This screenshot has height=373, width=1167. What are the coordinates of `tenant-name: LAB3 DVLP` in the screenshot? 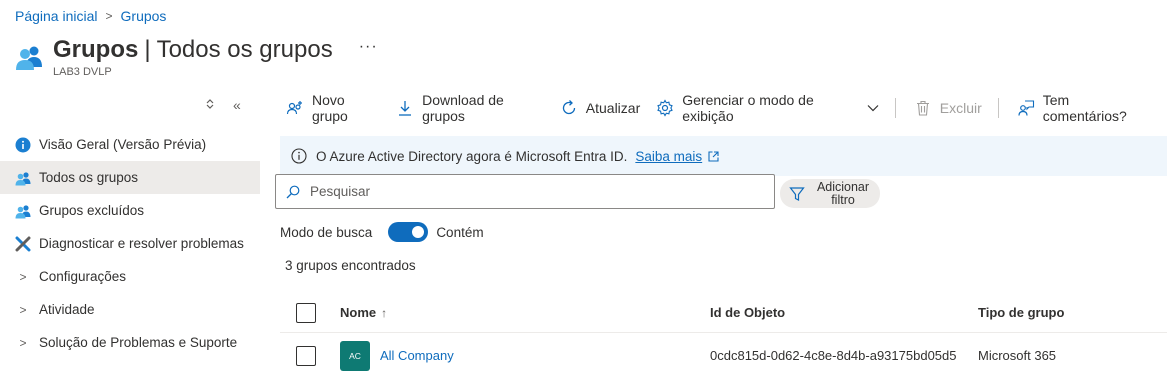 It's located at (82, 72).